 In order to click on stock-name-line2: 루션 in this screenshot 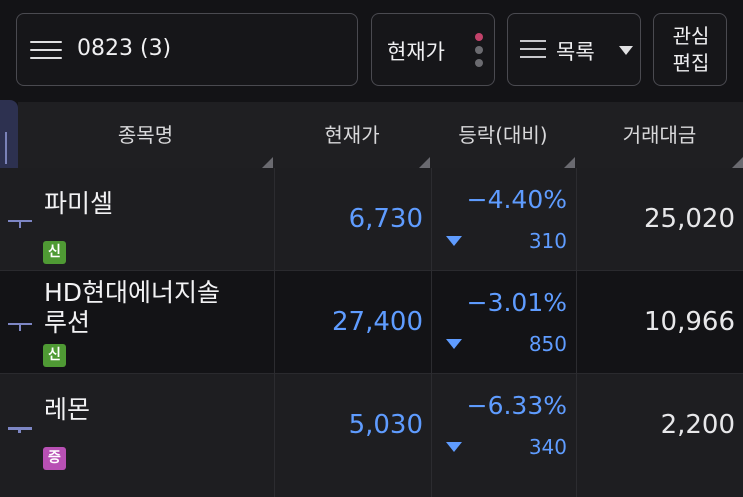, I will do `click(67, 322)`.